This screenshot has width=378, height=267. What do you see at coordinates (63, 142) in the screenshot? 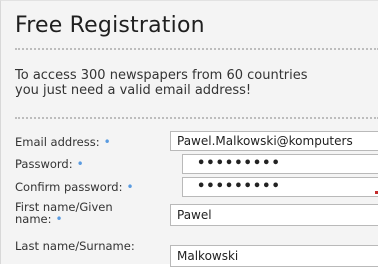
I see `email-label: Email address: •` at bounding box center [63, 142].